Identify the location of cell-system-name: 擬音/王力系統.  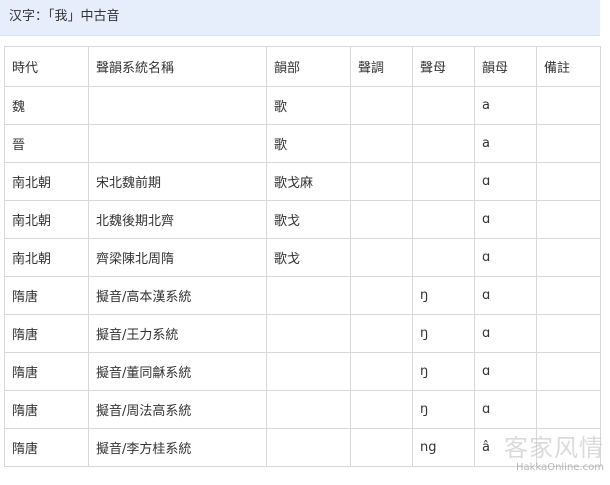
(177, 333).